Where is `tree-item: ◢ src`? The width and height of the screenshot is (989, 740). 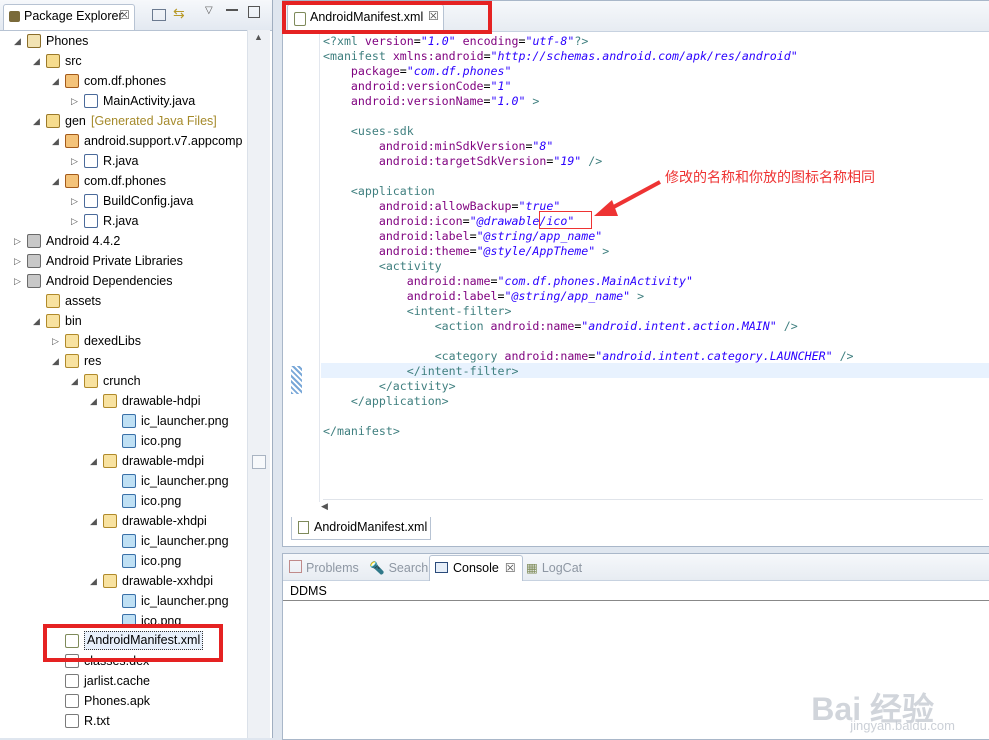 tree-item: ◢ src is located at coordinates (123, 61).